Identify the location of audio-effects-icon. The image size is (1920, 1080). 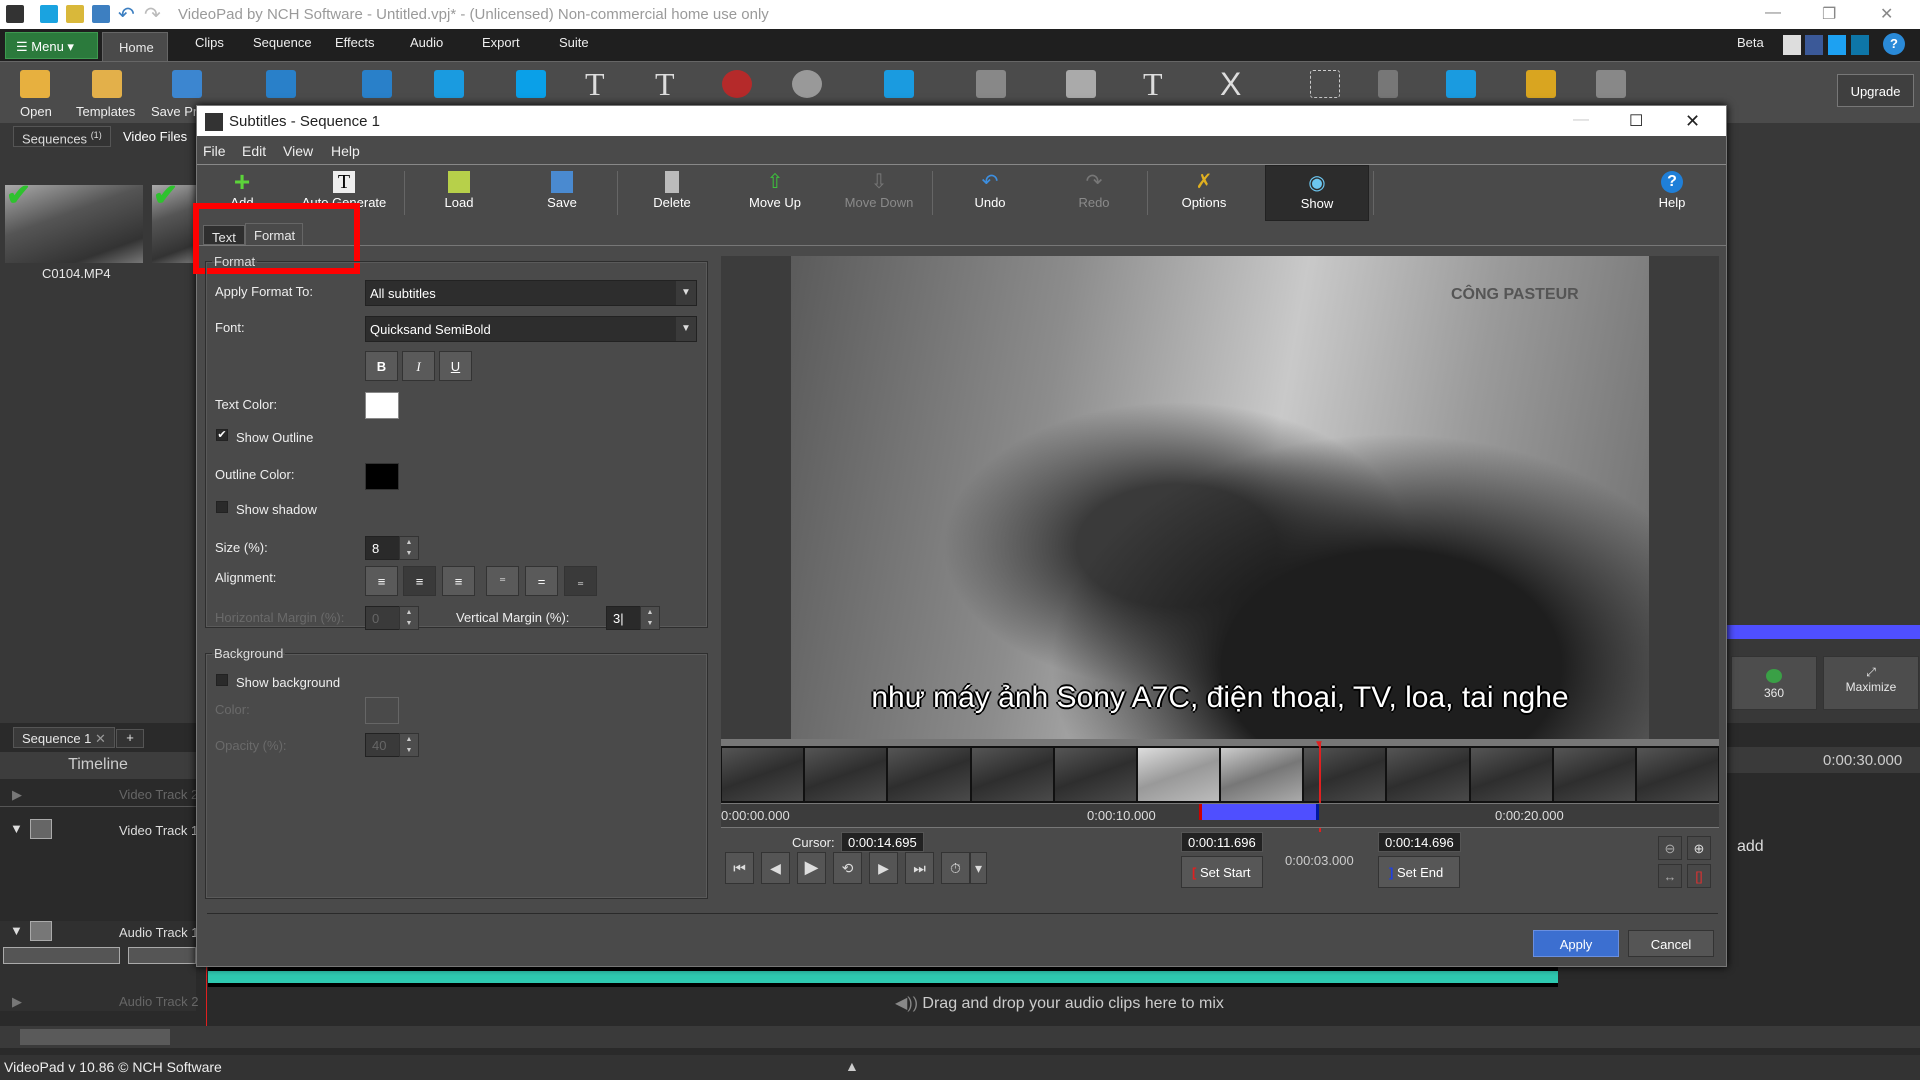
(1081, 84).